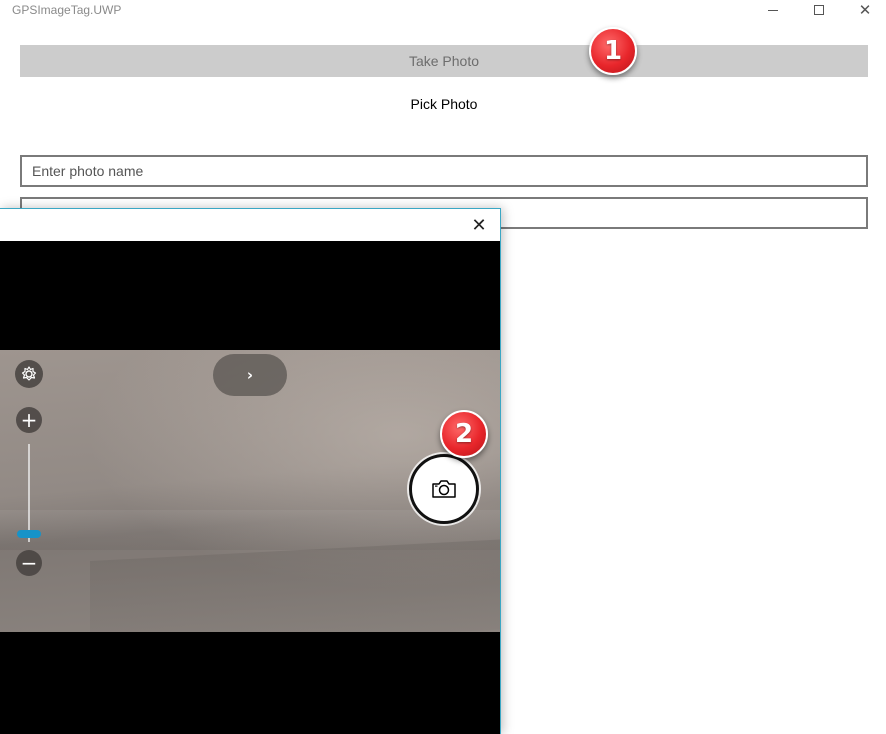  I want to click on dialog-header: ✕, so click(250, 225).